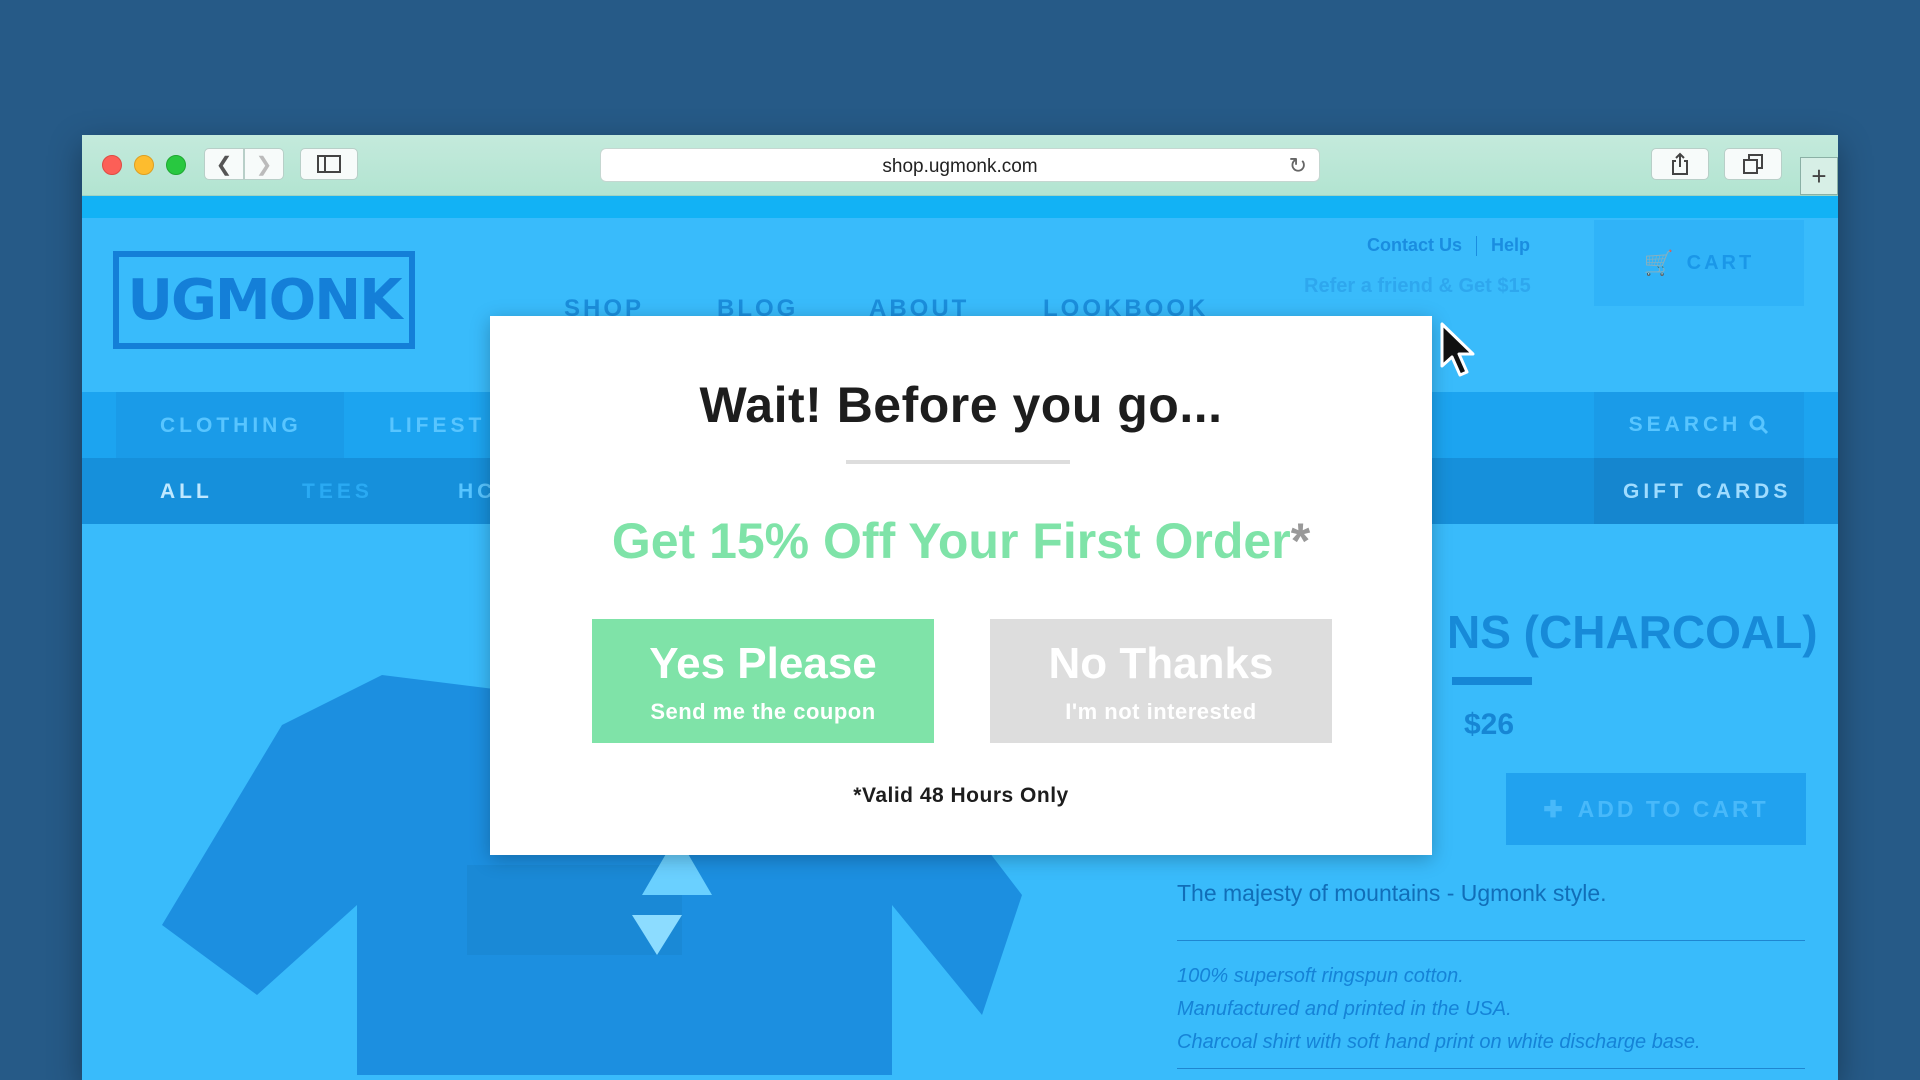  Describe the element at coordinates (1759, 425) in the screenshot. I see `search-icon` at that location.